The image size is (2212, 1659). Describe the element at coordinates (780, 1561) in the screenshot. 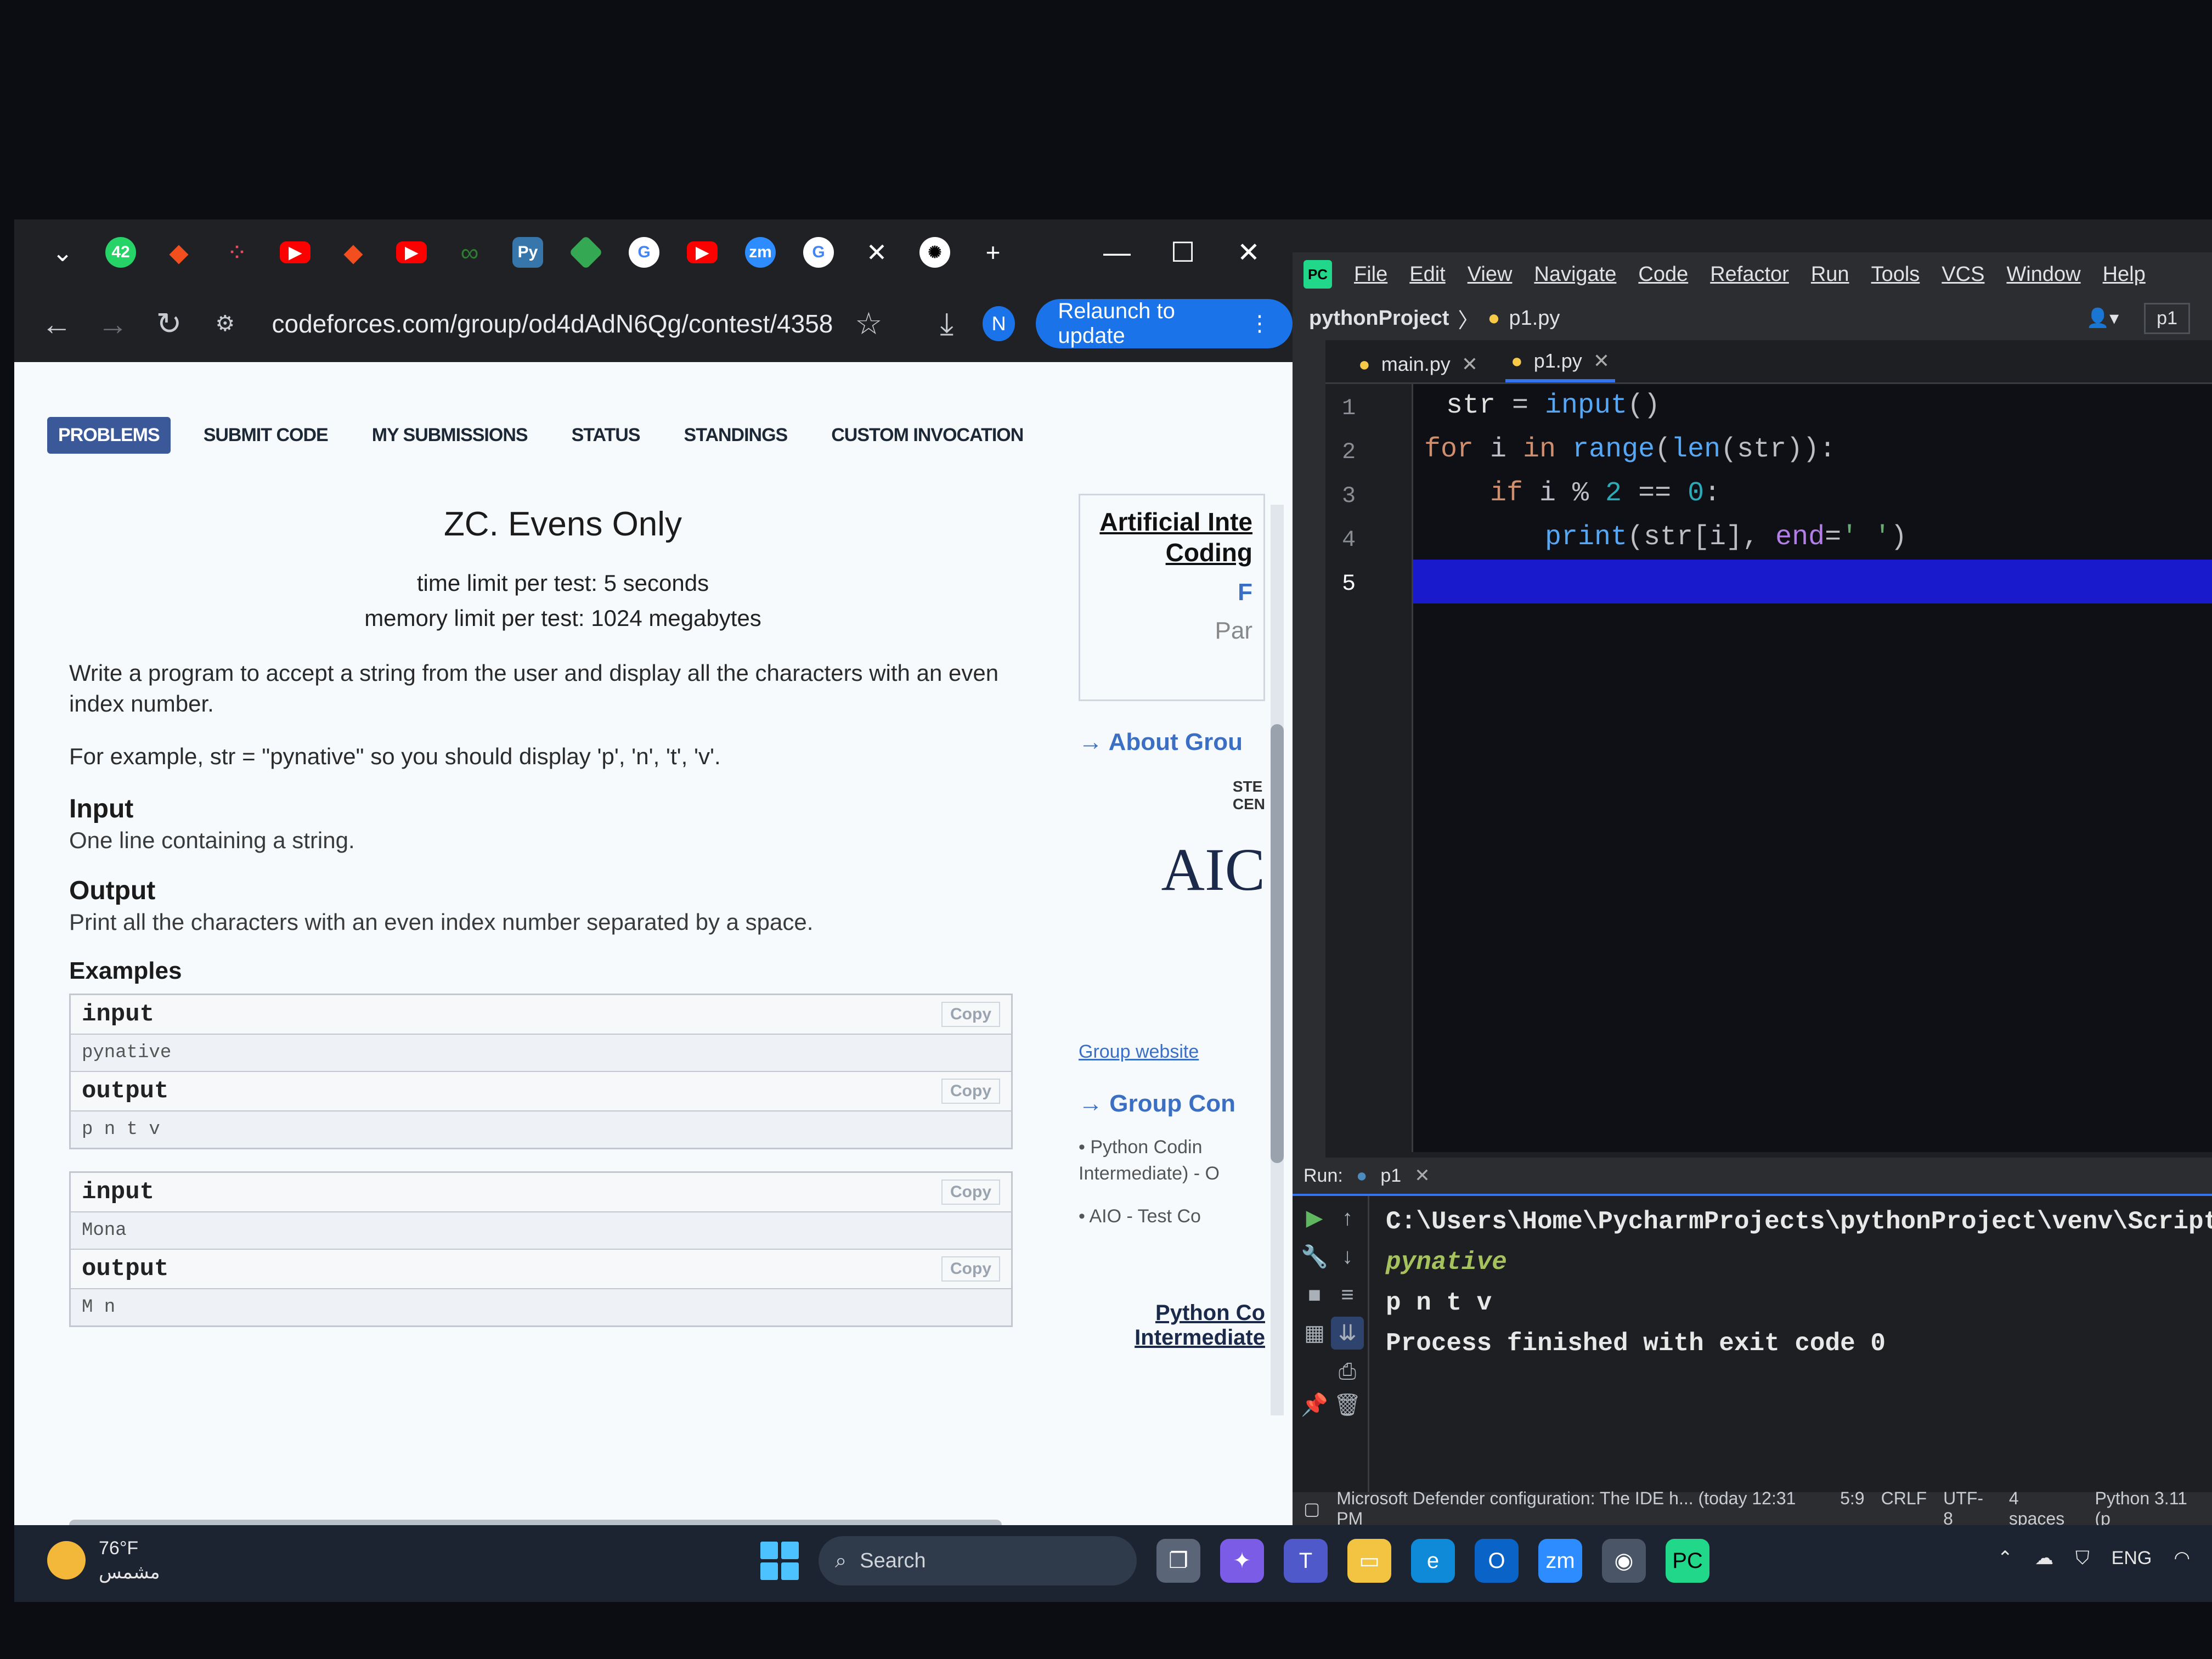

I see `start-icon` at that location.